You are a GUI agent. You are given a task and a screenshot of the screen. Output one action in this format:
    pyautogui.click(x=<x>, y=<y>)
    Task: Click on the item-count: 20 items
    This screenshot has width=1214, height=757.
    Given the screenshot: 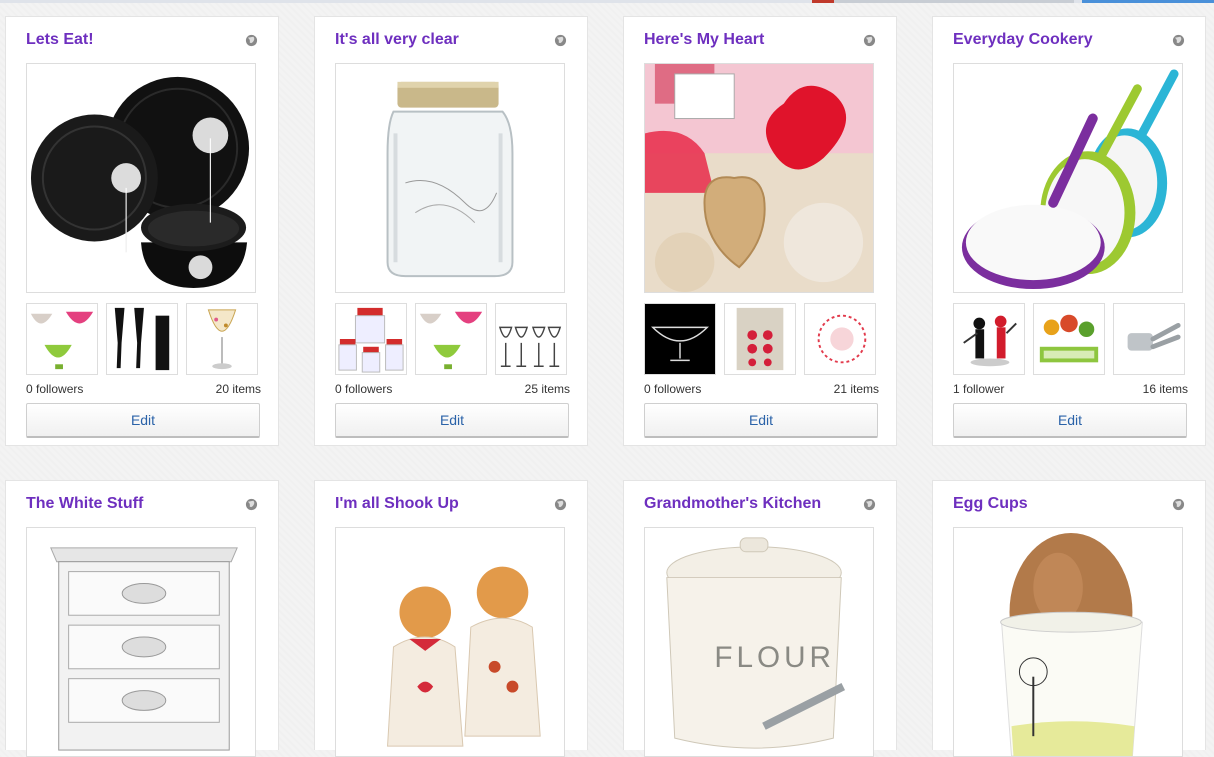 What is the action you would take?
    pyautogui.click(x=238, y=389)
    